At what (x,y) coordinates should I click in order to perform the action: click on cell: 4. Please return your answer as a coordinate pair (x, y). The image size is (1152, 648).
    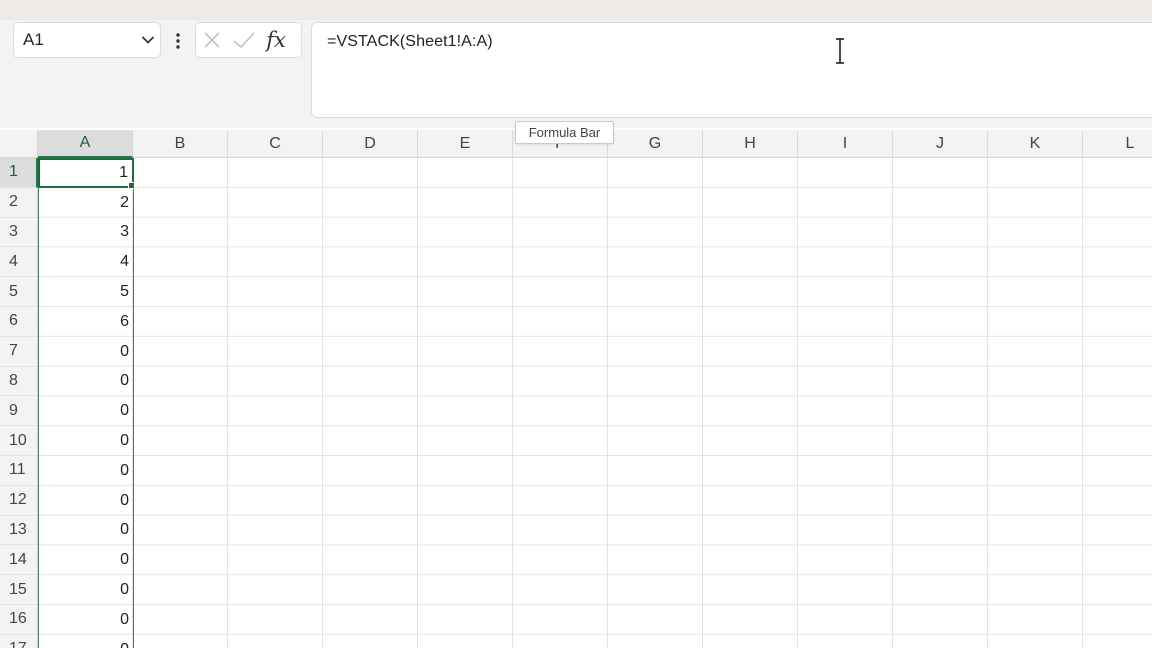
    Looking at the image, I should click on (86, 262).